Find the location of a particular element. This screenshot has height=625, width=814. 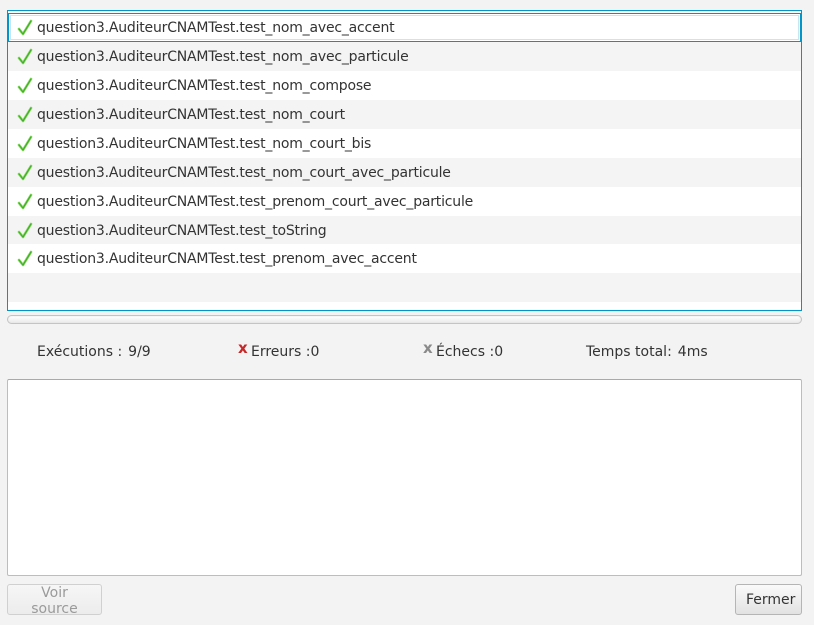

errors-stat: x Erreurs :0 is located at coordinates (279, 350).